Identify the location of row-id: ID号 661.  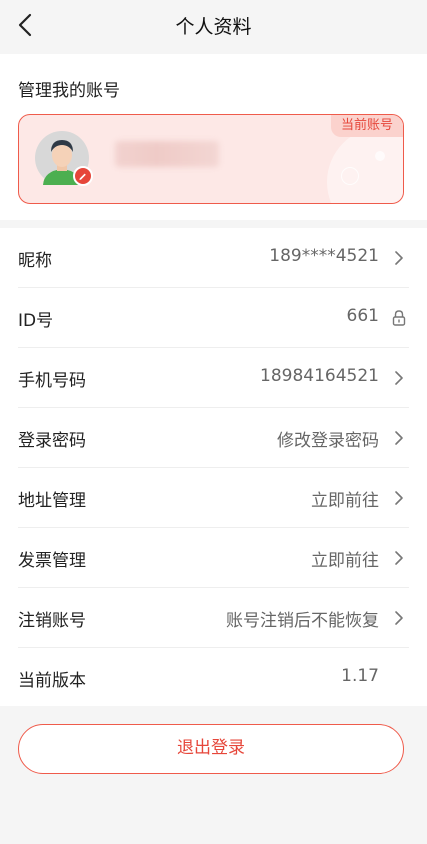
(213, 318).